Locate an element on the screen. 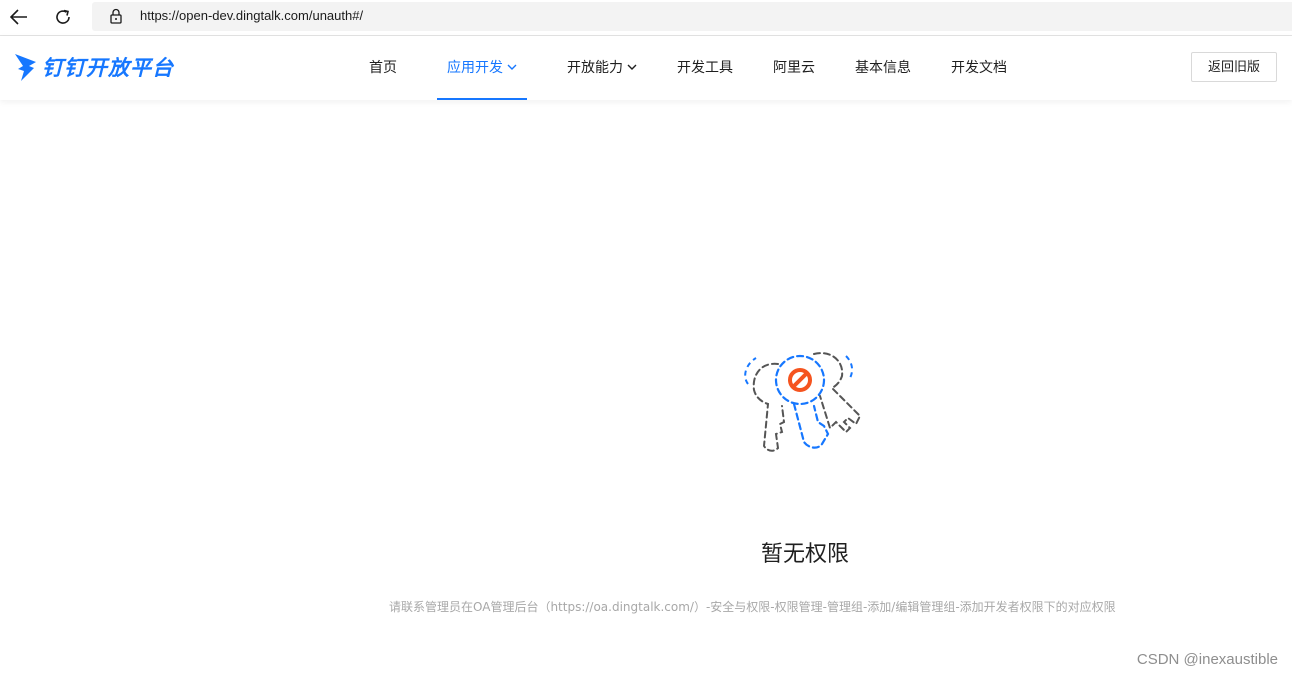  lock-icon is located at coordinates (116, 16).